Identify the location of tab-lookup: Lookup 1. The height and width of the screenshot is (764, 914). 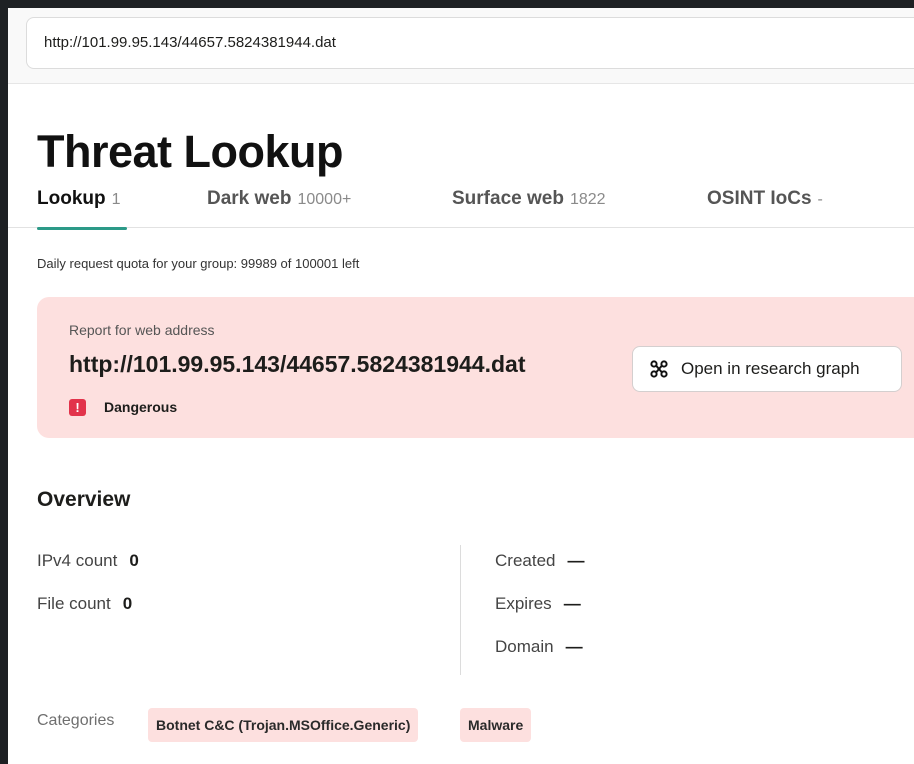
(81, 209).